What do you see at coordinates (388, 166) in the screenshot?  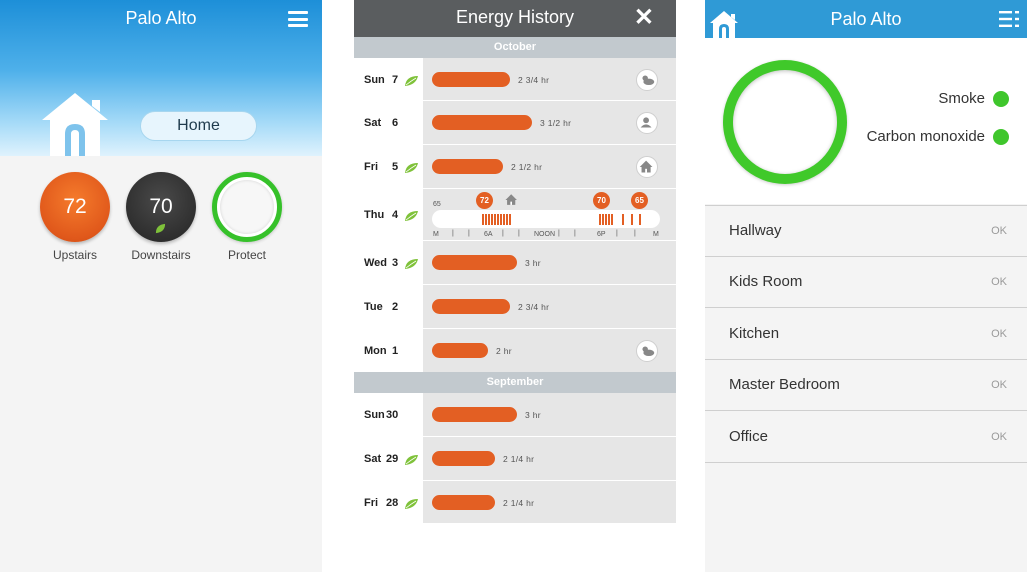 I see `day-cell: Fri 5` at bounding box center [388, 166].